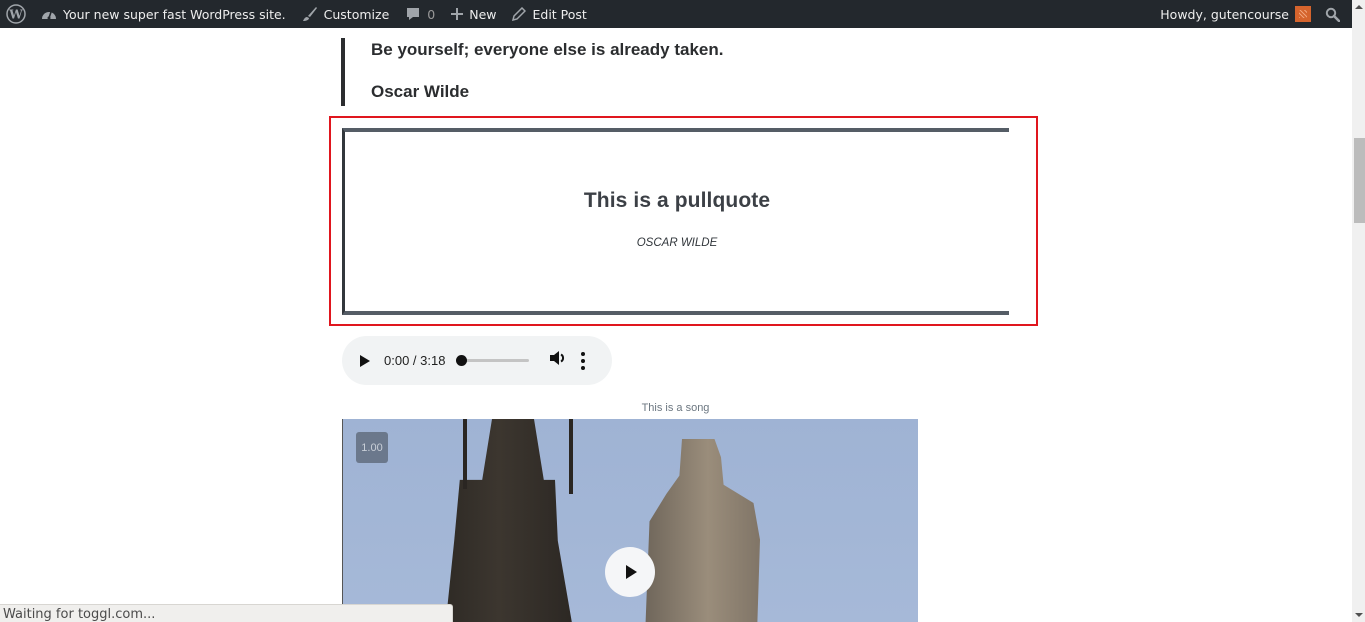  I want to click on svg-text: W, so click(15, 15).